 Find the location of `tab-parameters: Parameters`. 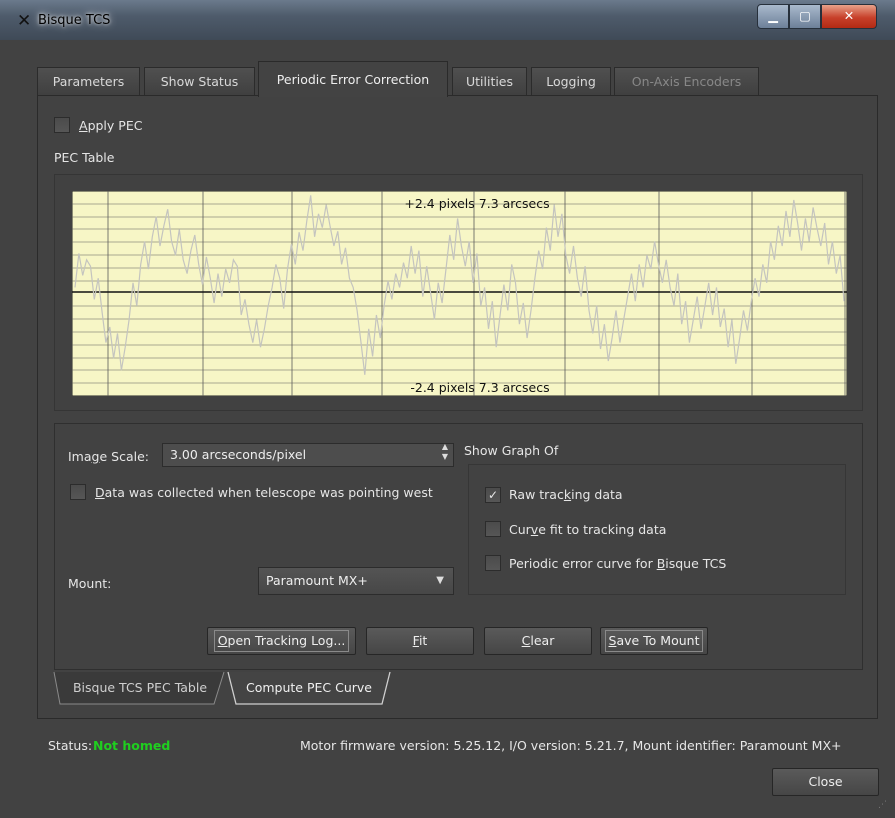

tab-parameters: Parameters is located at coordinates (88, 81).